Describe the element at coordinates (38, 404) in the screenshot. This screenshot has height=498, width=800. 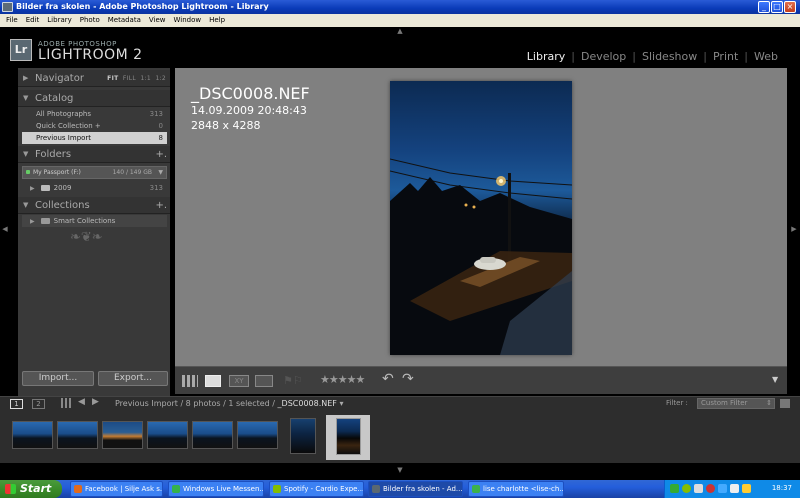
I see `second-window-button: 2` at that location.